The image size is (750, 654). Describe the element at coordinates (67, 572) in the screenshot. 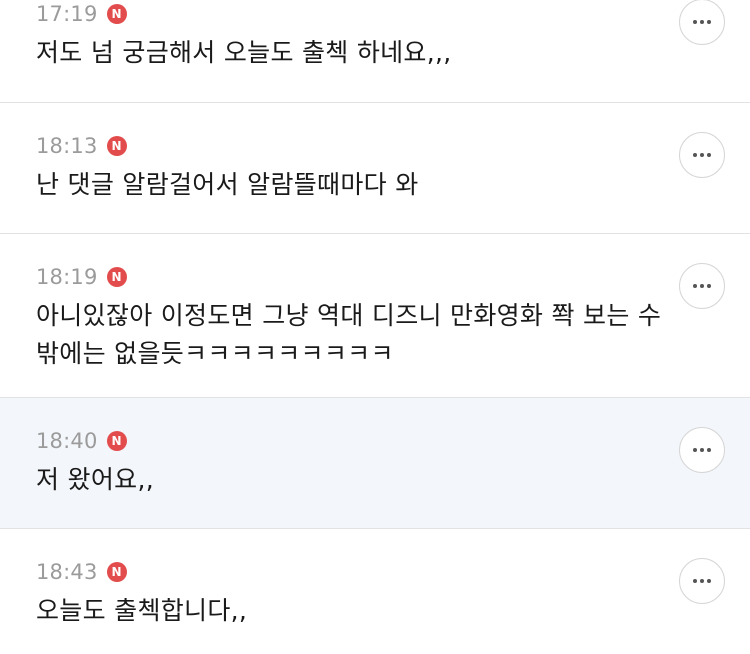

I see `comment-time: 18:43` at that location.